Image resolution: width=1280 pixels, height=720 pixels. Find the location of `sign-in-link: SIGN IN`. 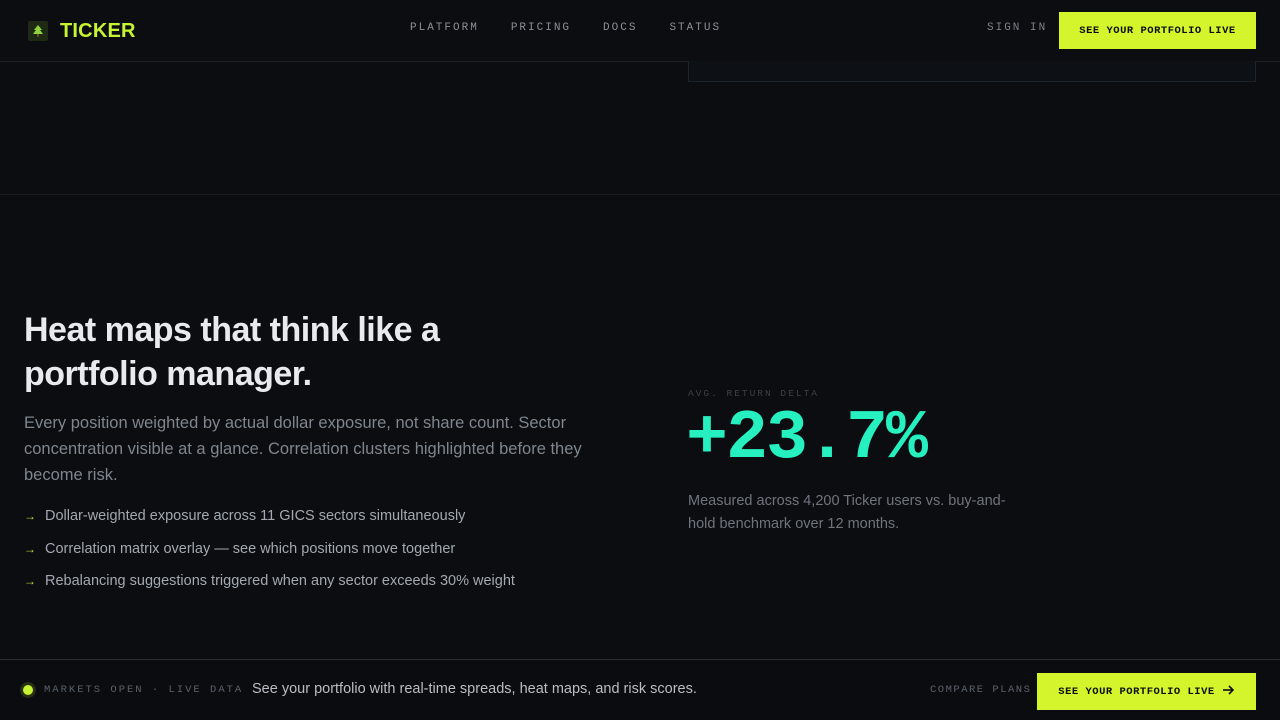

sign-in-link: SIGN IN is located at coordinates (1017, 28).